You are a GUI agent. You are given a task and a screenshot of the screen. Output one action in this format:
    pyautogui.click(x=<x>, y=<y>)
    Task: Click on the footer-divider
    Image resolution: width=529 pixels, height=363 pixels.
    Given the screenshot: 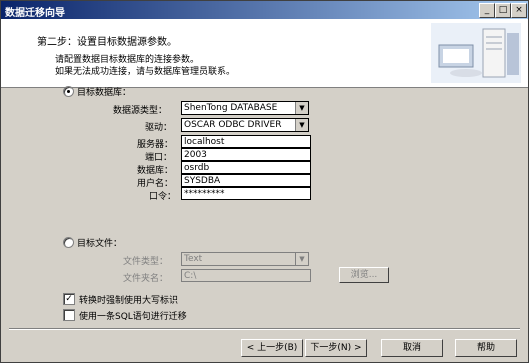 What is the action you would take?
    pyautogui.click(x=264, y=329)
    